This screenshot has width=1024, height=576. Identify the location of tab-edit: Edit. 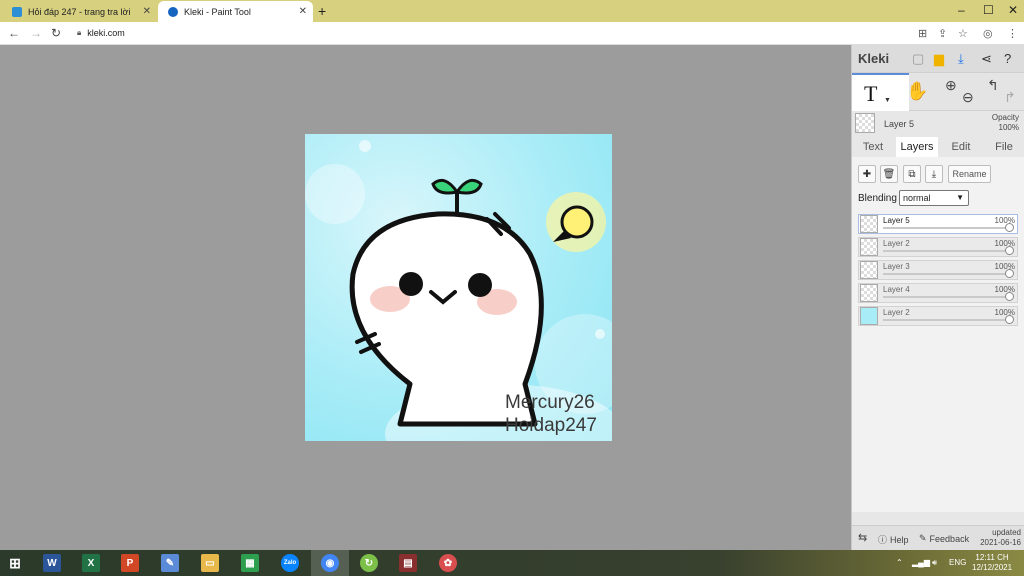
(961, 147).